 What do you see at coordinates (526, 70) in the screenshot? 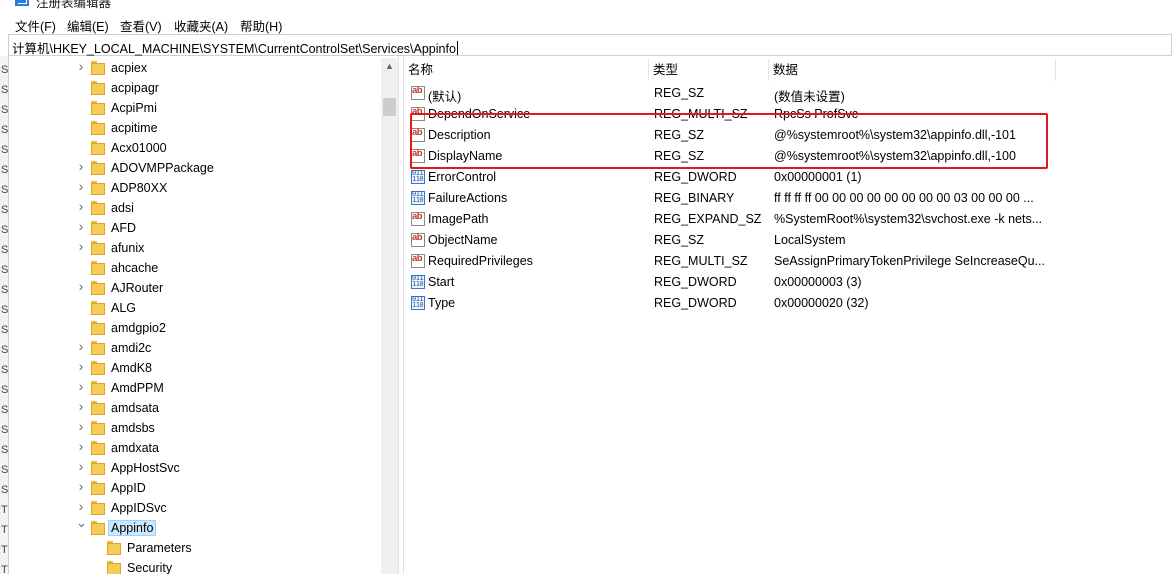
I see `column-header-name: 名称` at bounding box center [526, 70].